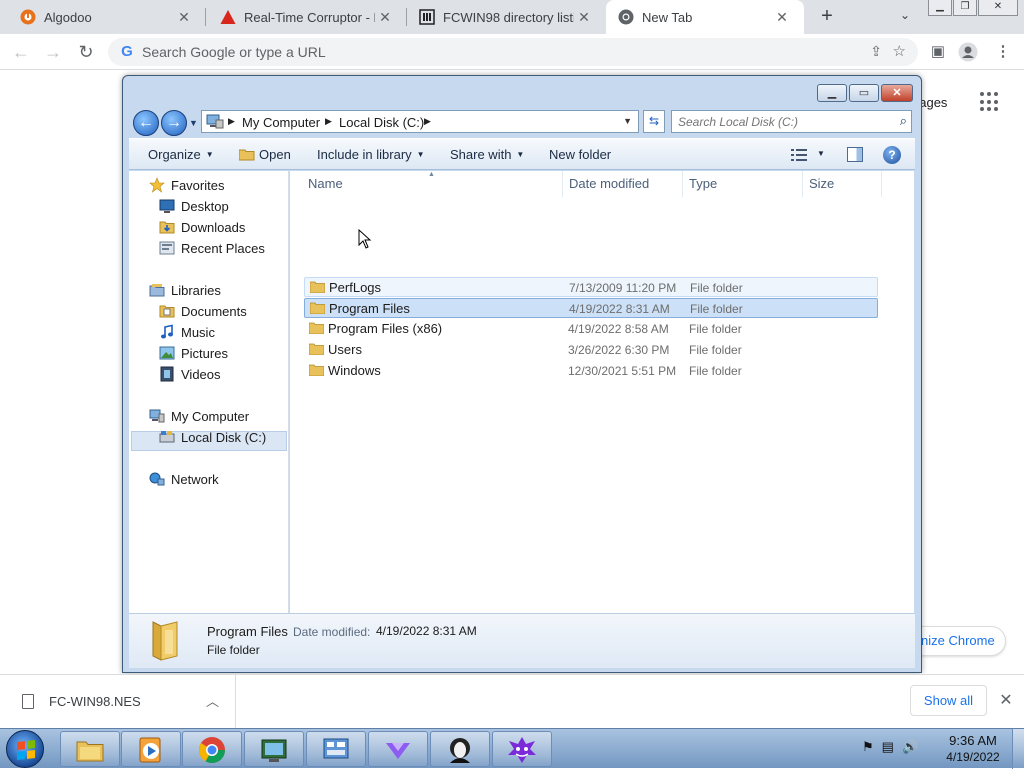 This screenshot has width=1024, height=769. Describe the element at coordinates (21, 52) in the screenshot. I see `back-arrow-icon: ←` at that location.